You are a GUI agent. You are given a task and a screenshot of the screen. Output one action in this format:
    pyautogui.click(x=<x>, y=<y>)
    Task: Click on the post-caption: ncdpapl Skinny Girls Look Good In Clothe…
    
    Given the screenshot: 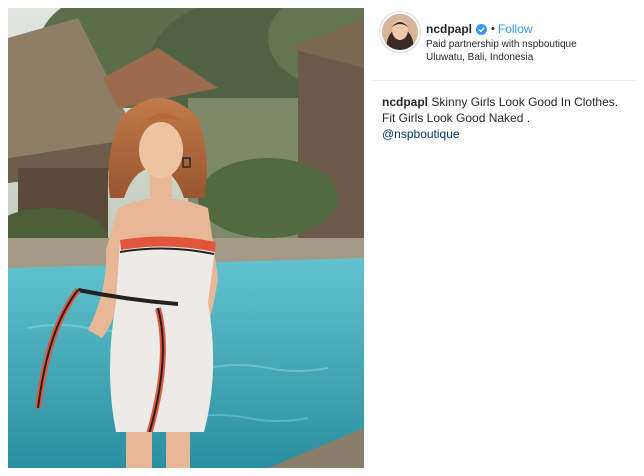 What is the action you would take?
    pyautogui.click(x=505, y=118)
    